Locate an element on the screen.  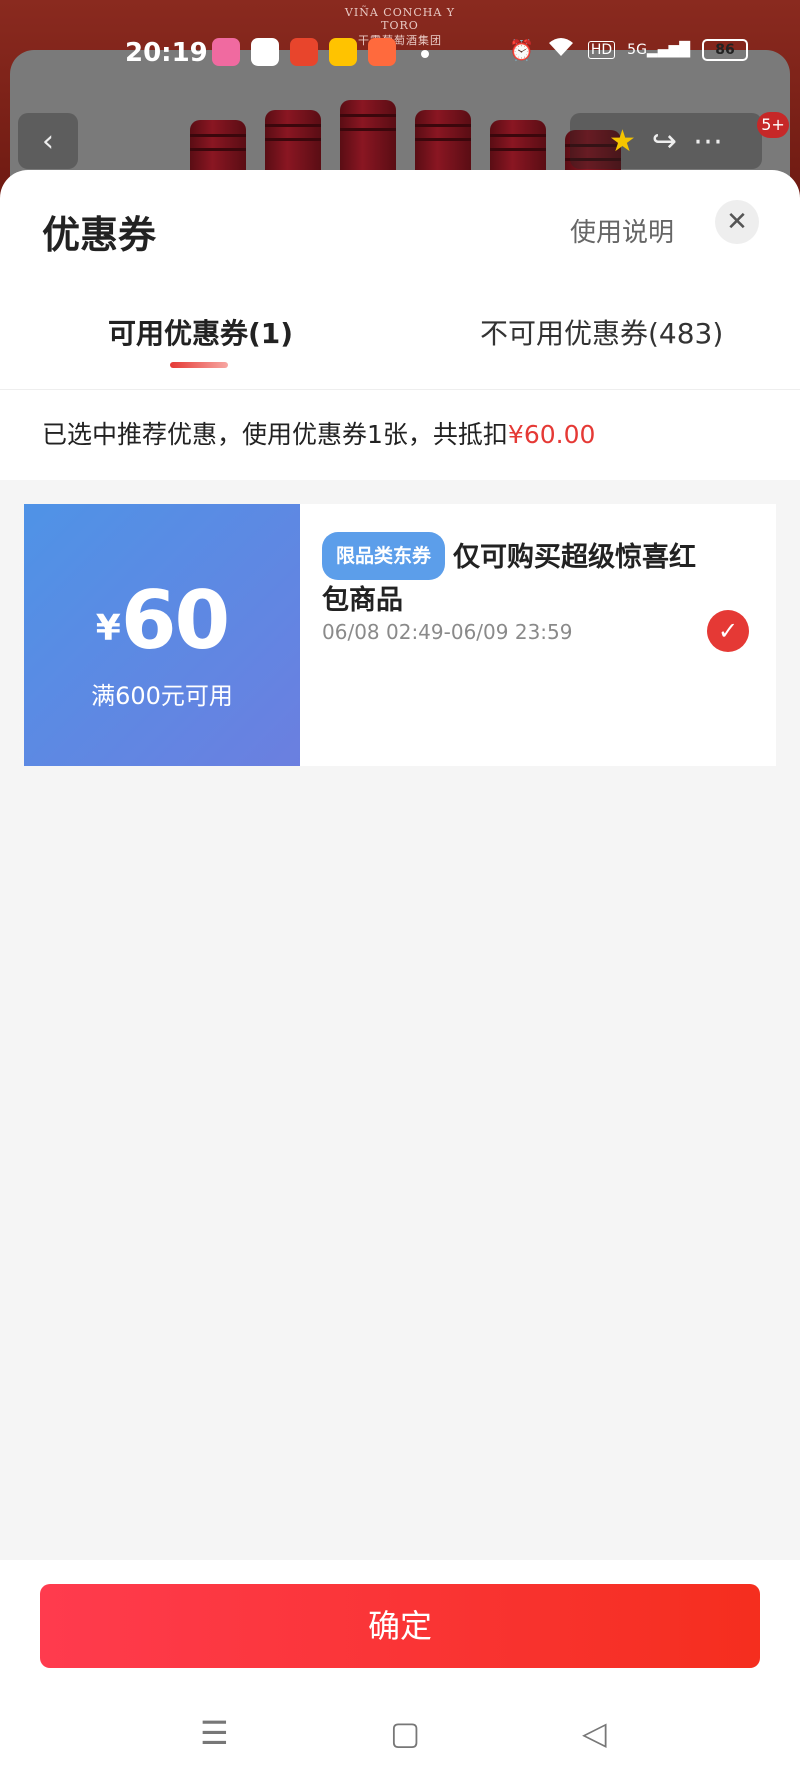
status-time: 20:19 is located at coordinates (166, 53).